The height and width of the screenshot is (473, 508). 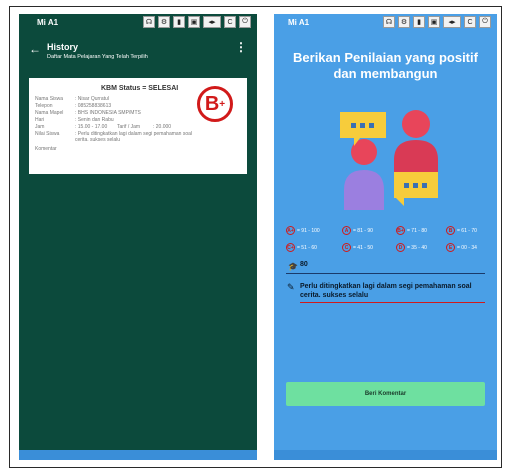 I want to click on grade-badge-icon: A, so click(x=346, y=230).